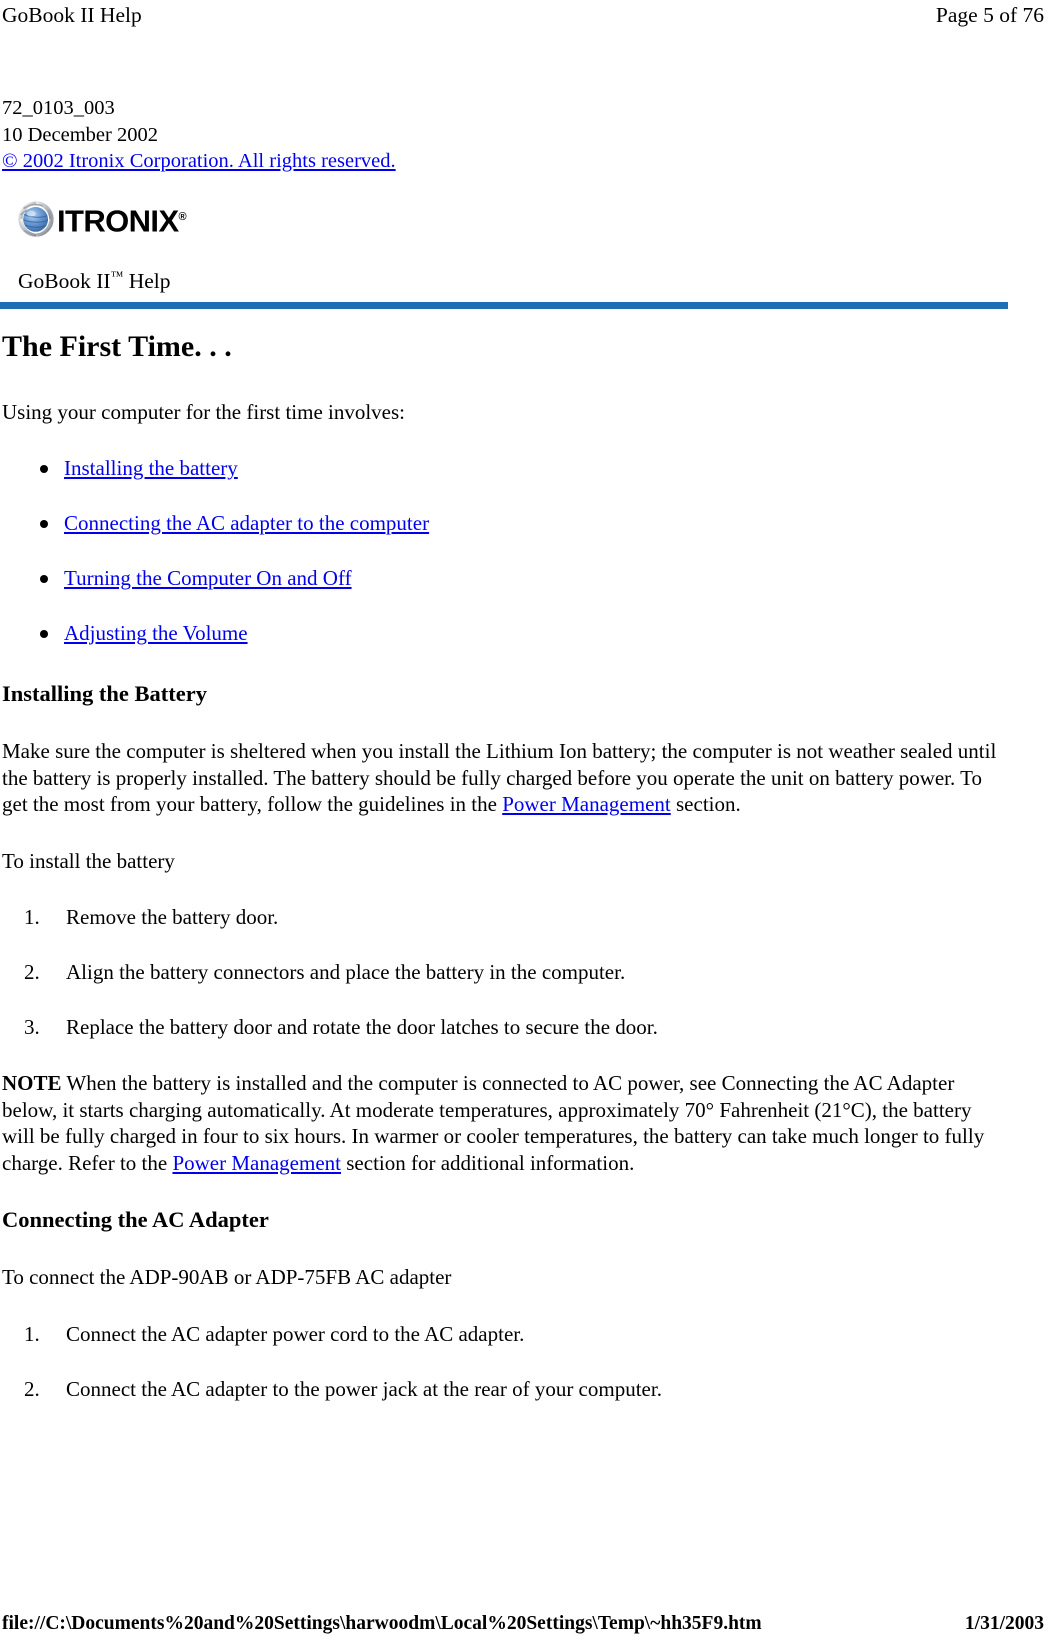 Image resolution: width=1050 pixels, height=1642 pixels. What do you see at coordinates (58, 108) in the screenshot?
I see `document-number: 72_0103_003` at bounding box center [58, 108].